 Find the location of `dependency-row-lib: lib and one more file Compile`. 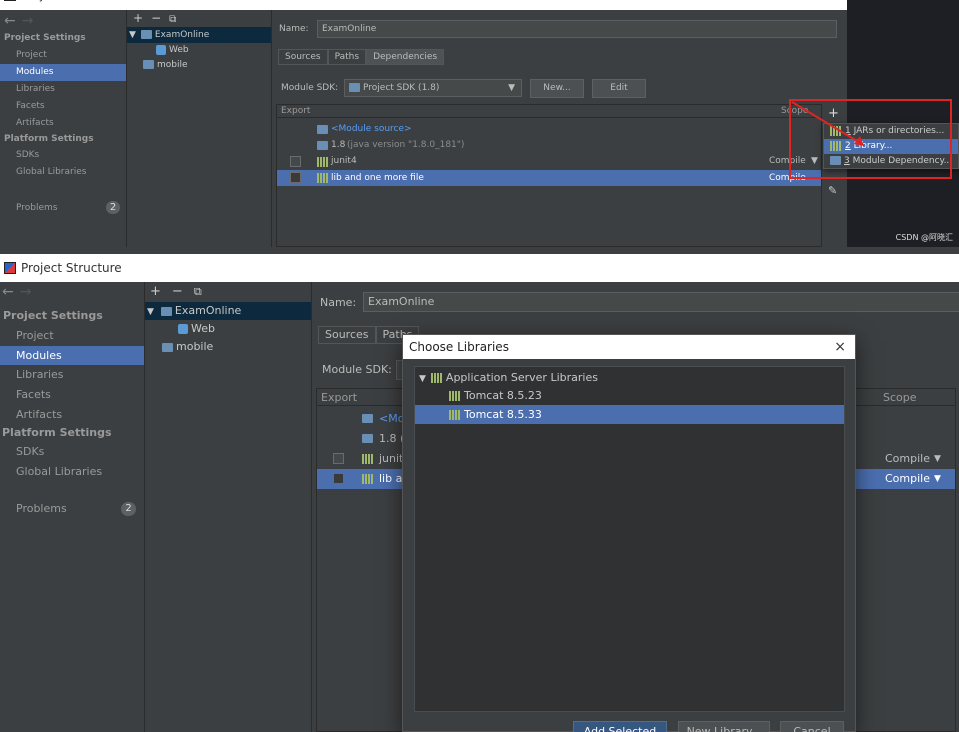

dependency-row-lib: lib and one more file Compile is located at coordinates (549, 178).